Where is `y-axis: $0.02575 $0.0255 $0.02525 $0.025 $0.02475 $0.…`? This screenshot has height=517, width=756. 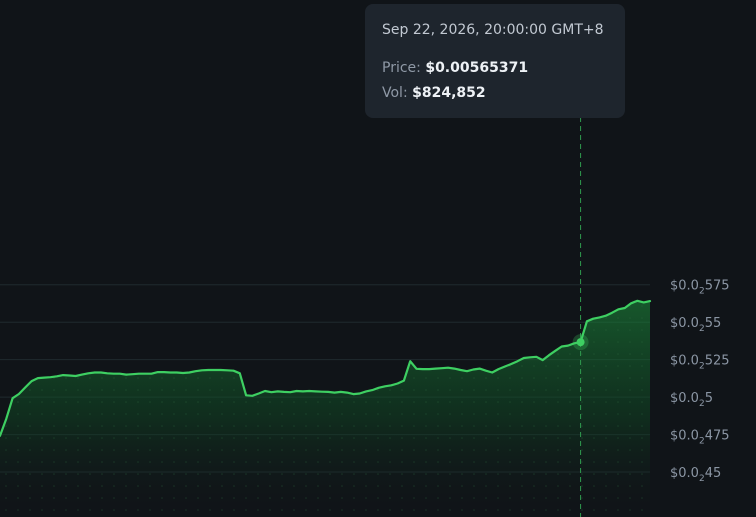
y-axis: $0.02575 $0.0255 $0.02525 $0.025 $0.02475 $0.… is located at coordinates (700, 381).